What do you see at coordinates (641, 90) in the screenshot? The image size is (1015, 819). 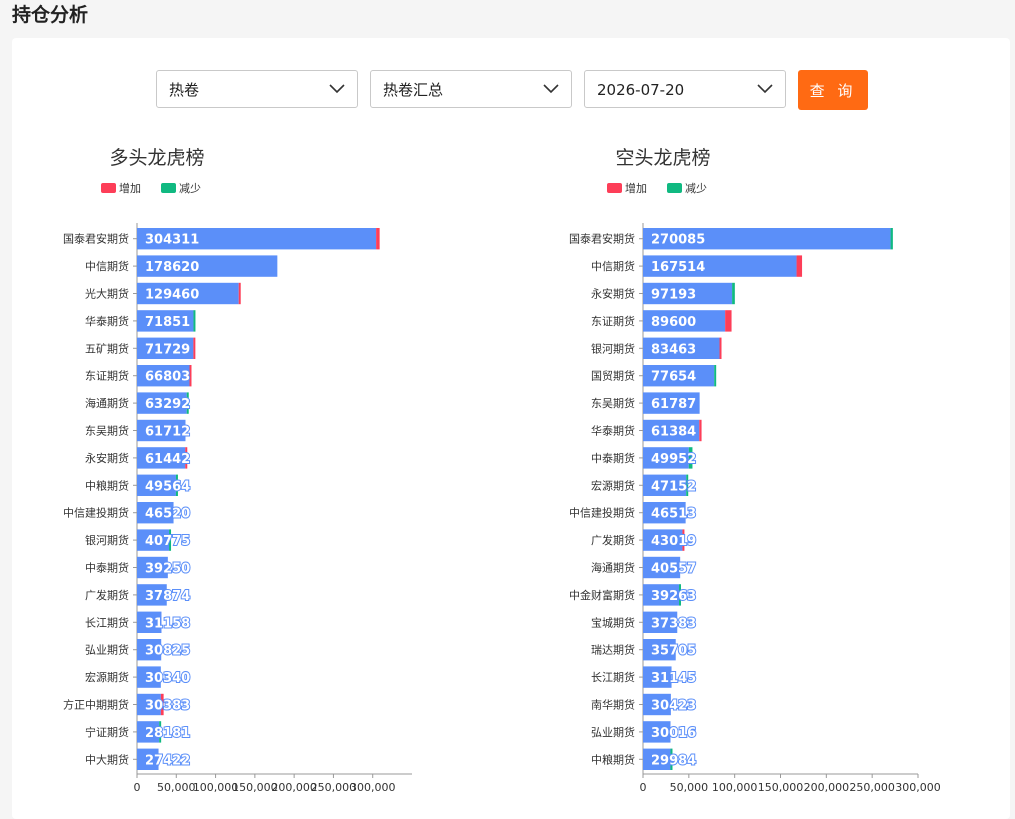 I see `date-select-value: 2026-07-20` at bounding box center [641, 90].